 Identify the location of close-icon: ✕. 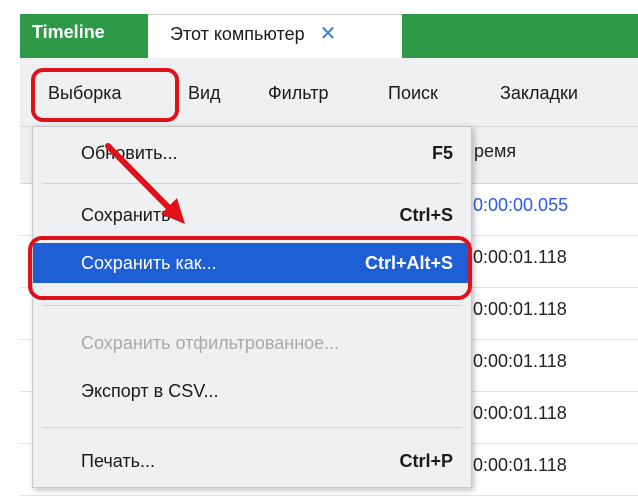
(328, 34).